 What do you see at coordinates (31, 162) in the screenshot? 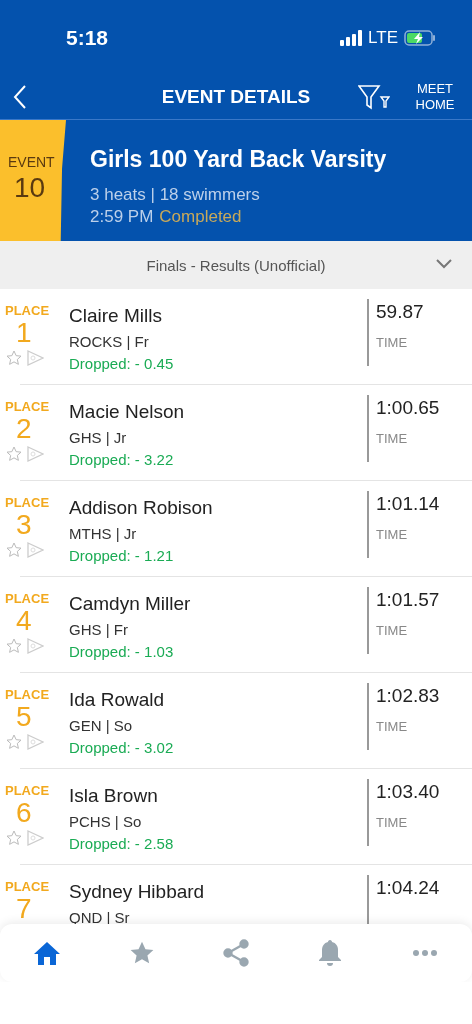
I see `event-label: EVENT` at bounding box center [31, 162].